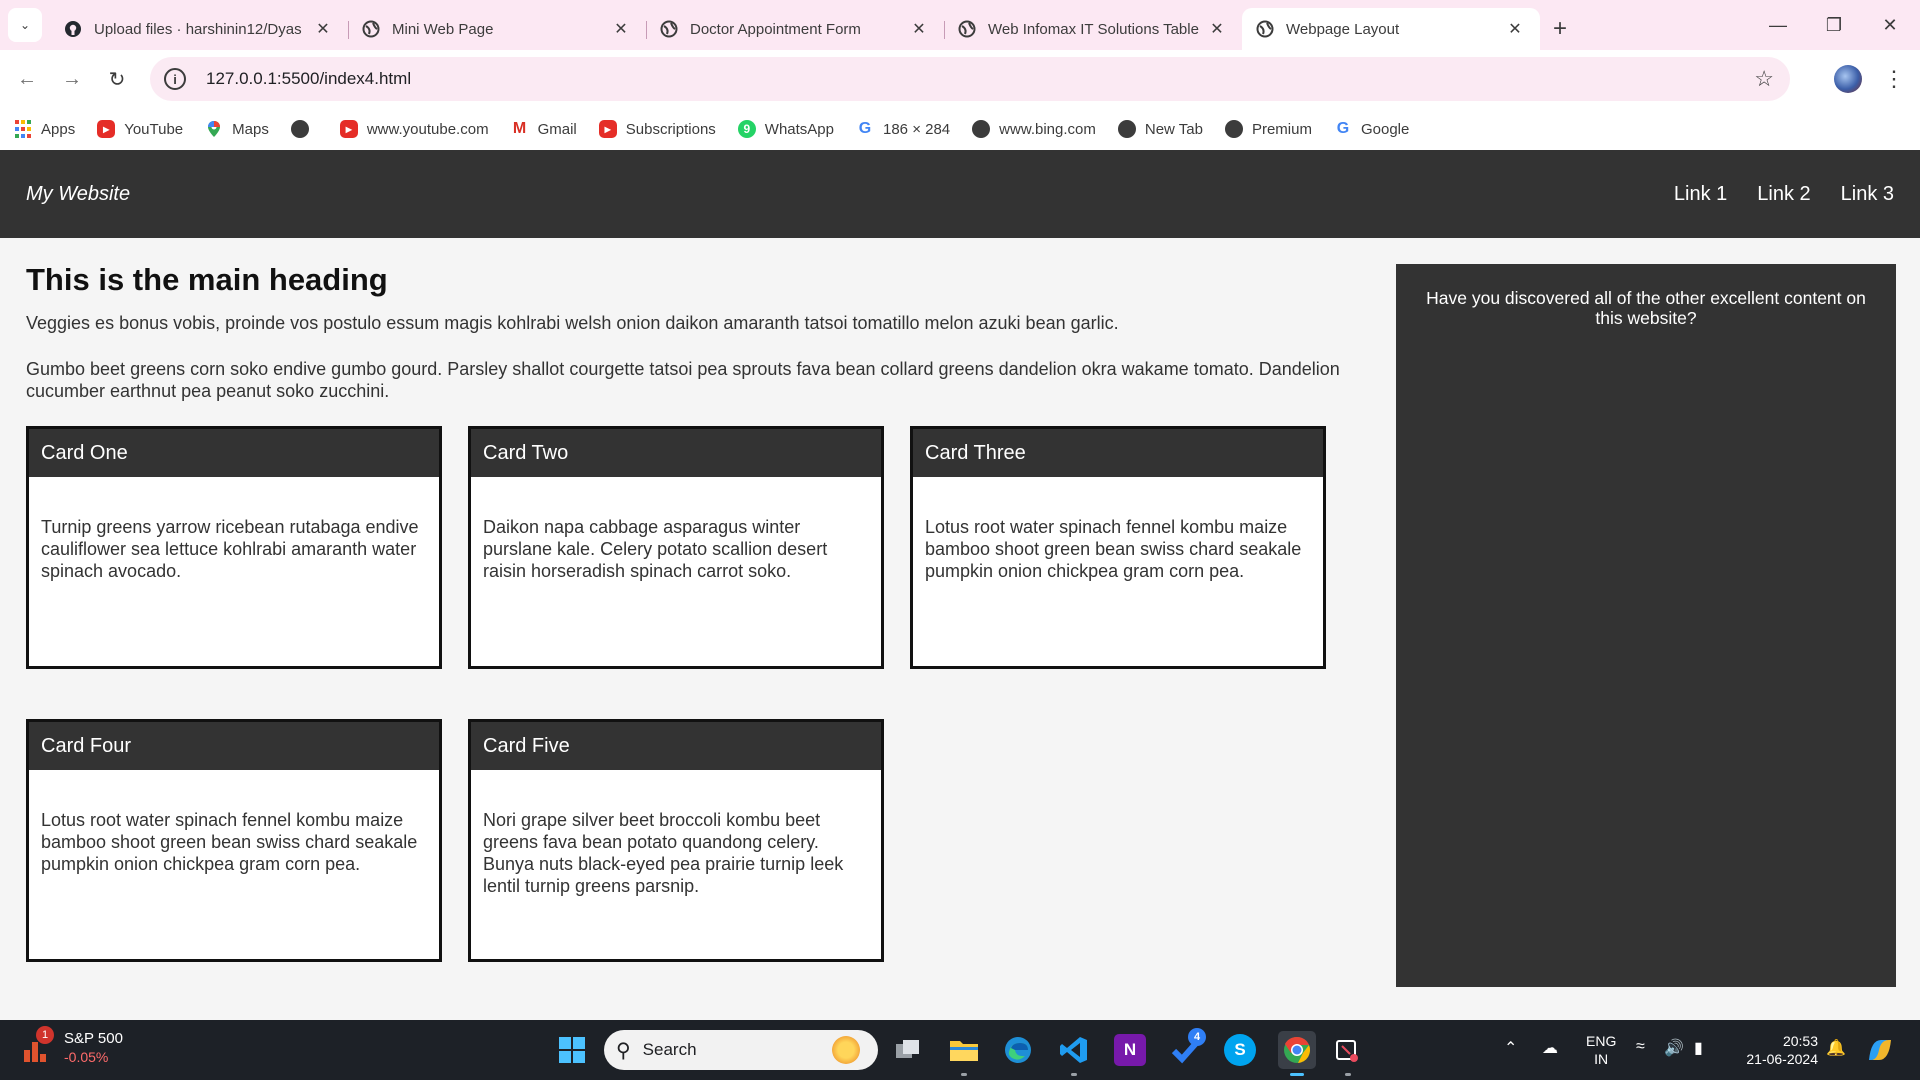  Describe the element at coordinates (1130, 1050) in the screenshot. I see `onenote-button: N` at that location.